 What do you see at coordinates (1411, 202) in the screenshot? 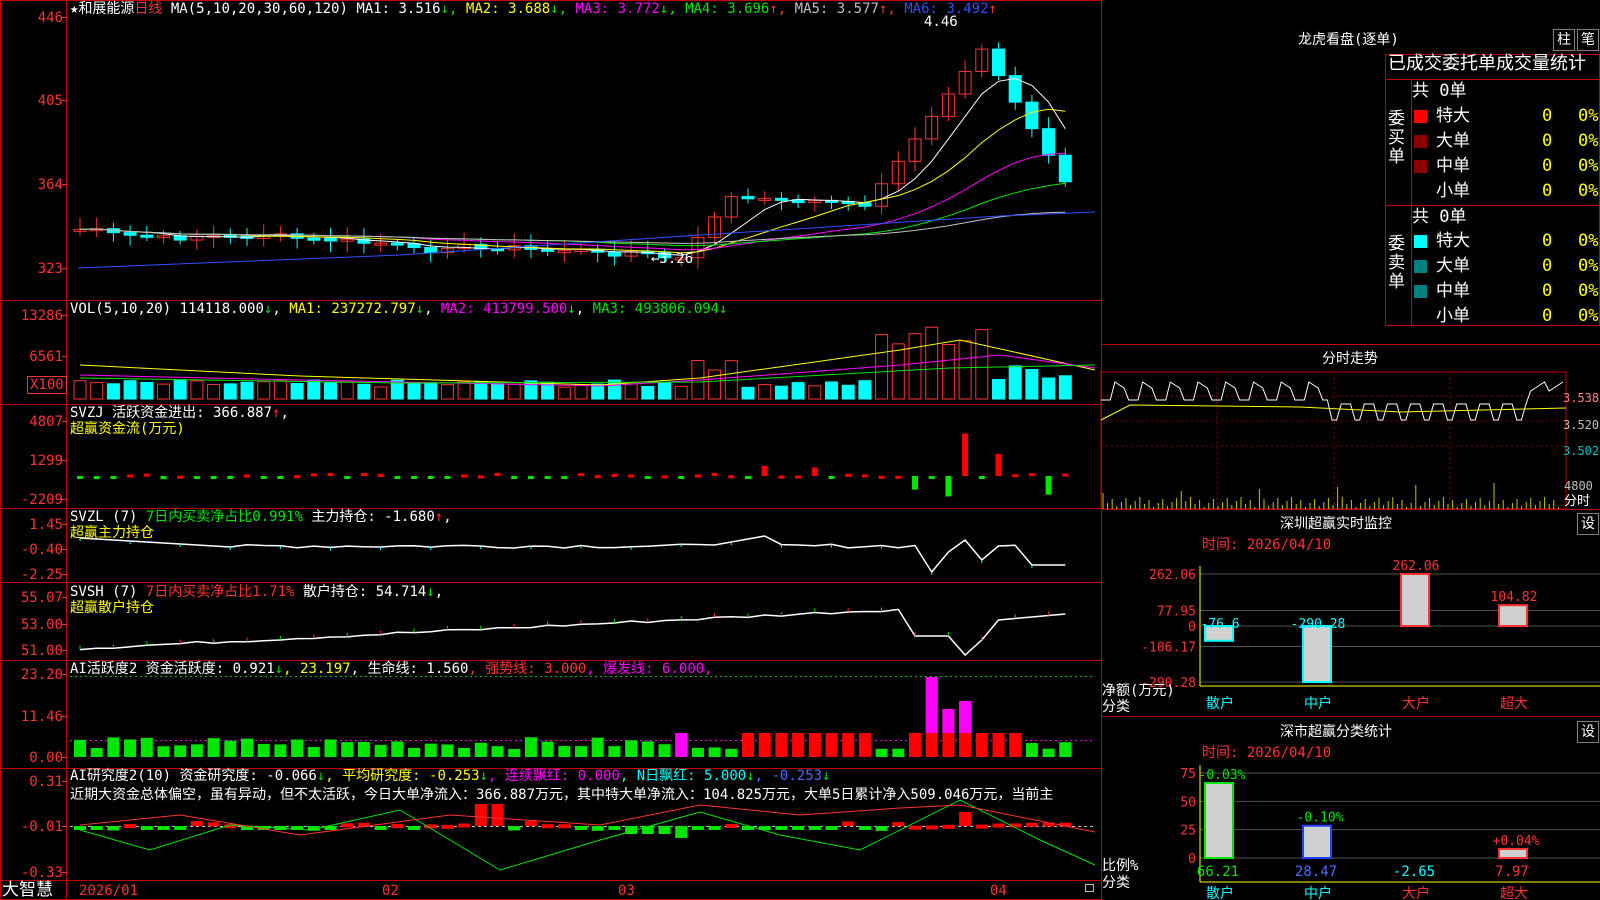
I see `lhb-label-divider` at bounding box center [1411, 202].